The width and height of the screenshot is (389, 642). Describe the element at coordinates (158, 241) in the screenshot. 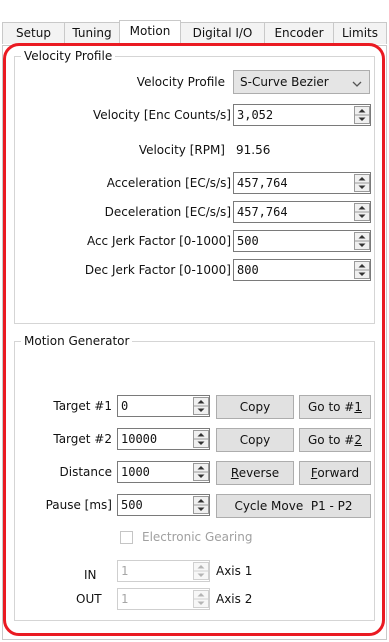

I see `acc-jerk-label: Acc Jerk Factor [0-1000]` at that location.